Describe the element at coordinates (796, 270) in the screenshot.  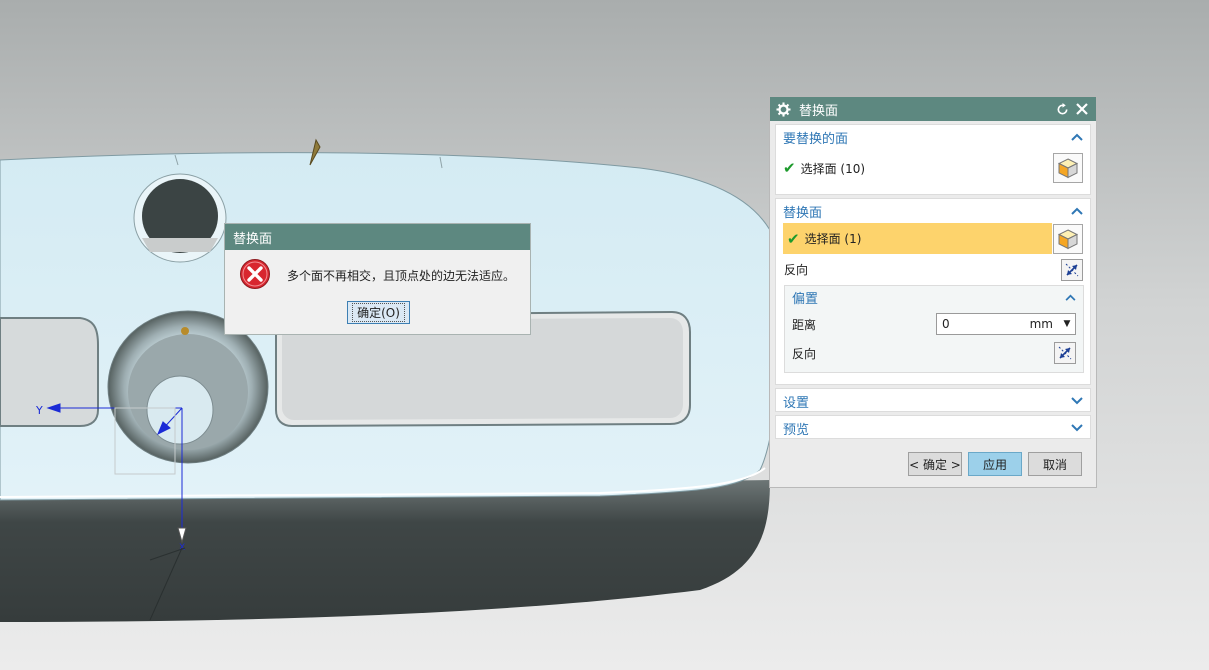
I see `replacement-reverse-label: 反向` at that location.